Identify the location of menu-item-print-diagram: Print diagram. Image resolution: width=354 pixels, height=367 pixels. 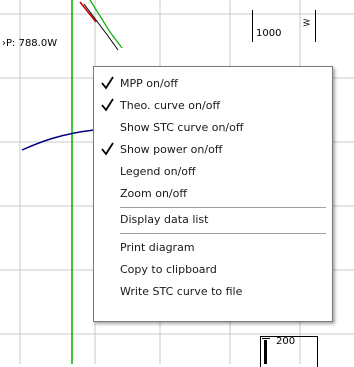
(213, 248).